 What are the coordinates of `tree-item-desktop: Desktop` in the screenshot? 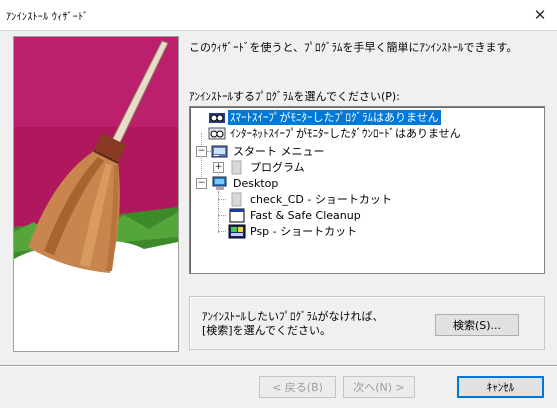 It's located at (245, 183).